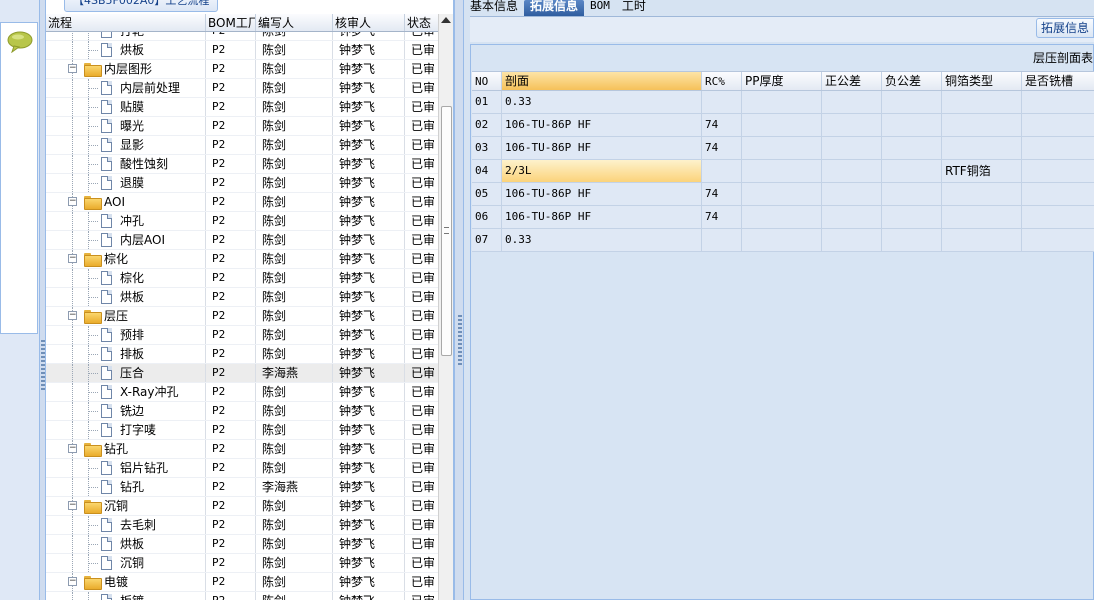 The height and width of the screenshot is (600, 1094). Describe the element at coordinates (602, 171) in the screenshot. I see `section-cell: 2/3L` at that location.